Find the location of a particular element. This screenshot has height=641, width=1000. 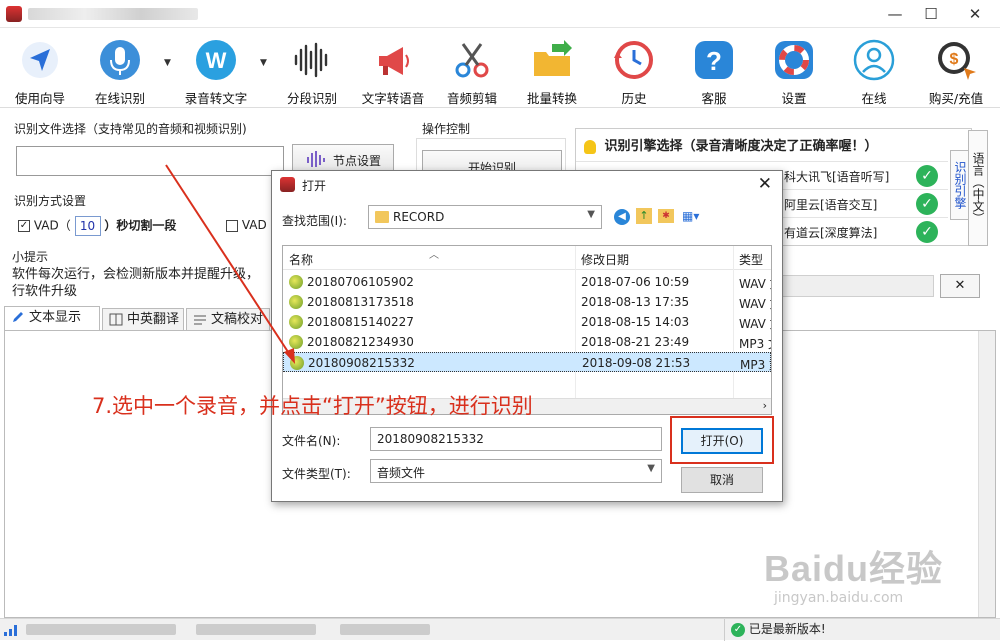

annotation-text: 7.选中一个录音，并点击“打开”按钮，进行识别 is located at coordinates (312, 406).